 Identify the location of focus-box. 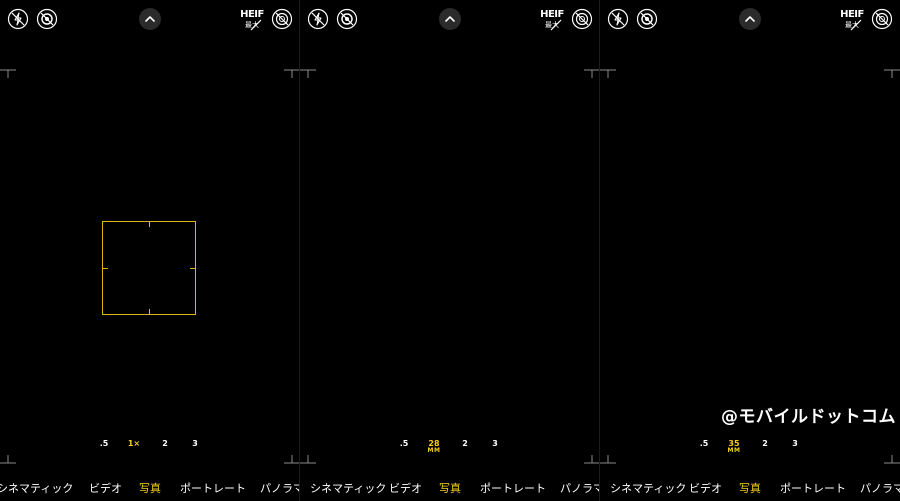
(149, 268).